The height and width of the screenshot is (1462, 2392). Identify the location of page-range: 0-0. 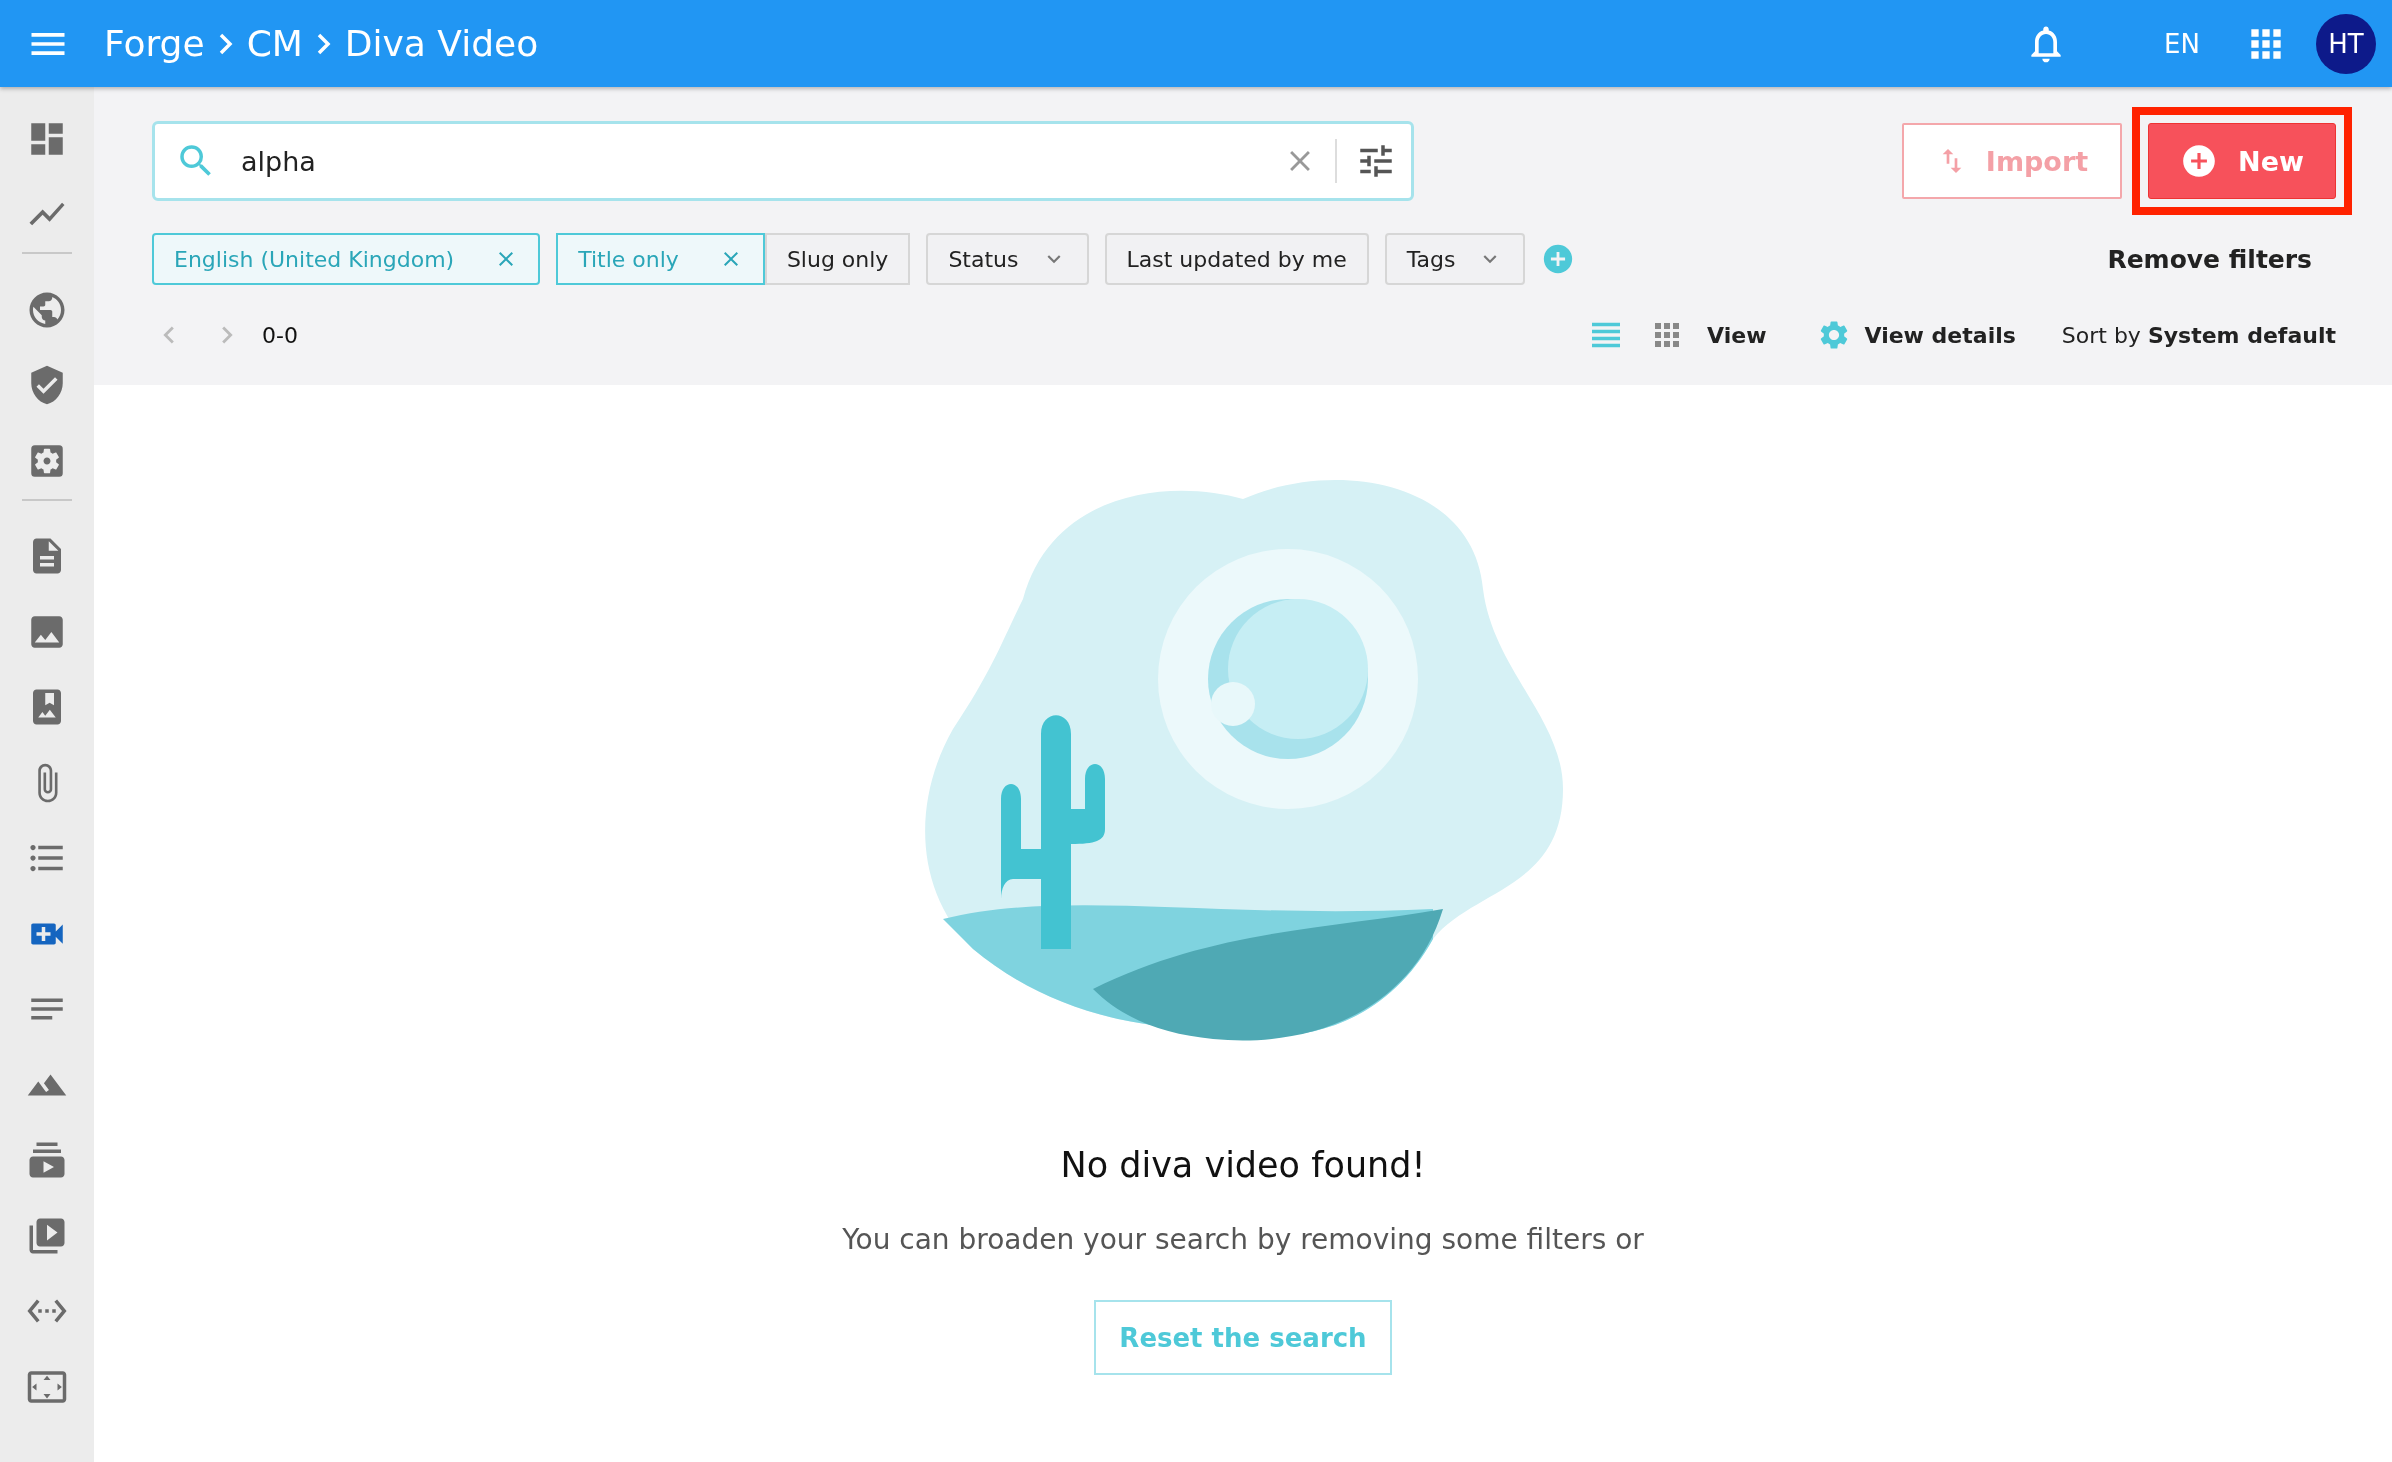
(280, 335).